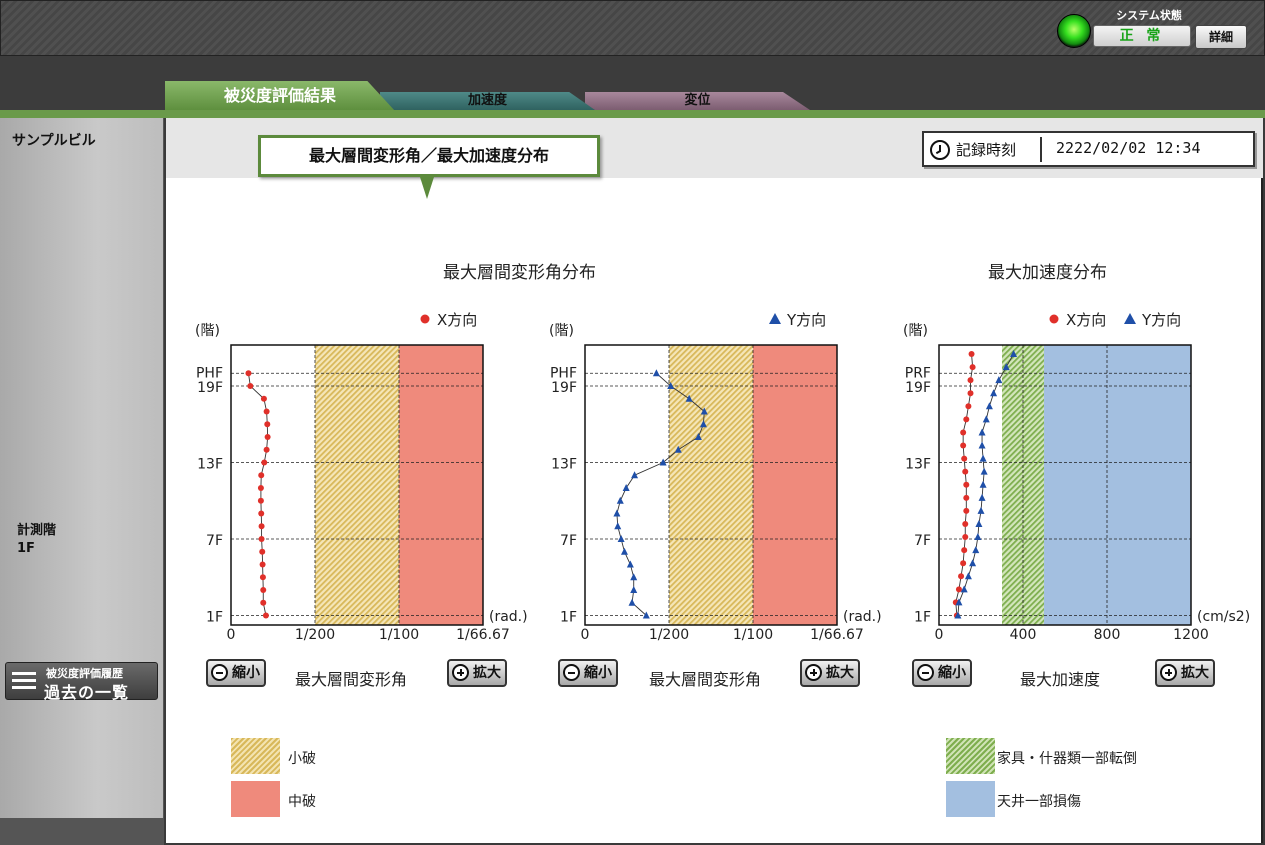 This screenshot has width=1265, height=845. Describe the element at coordinates (351, 679) in the screenshot. I see `drift-x-axis-caption: 最大層間変形角` at that location.